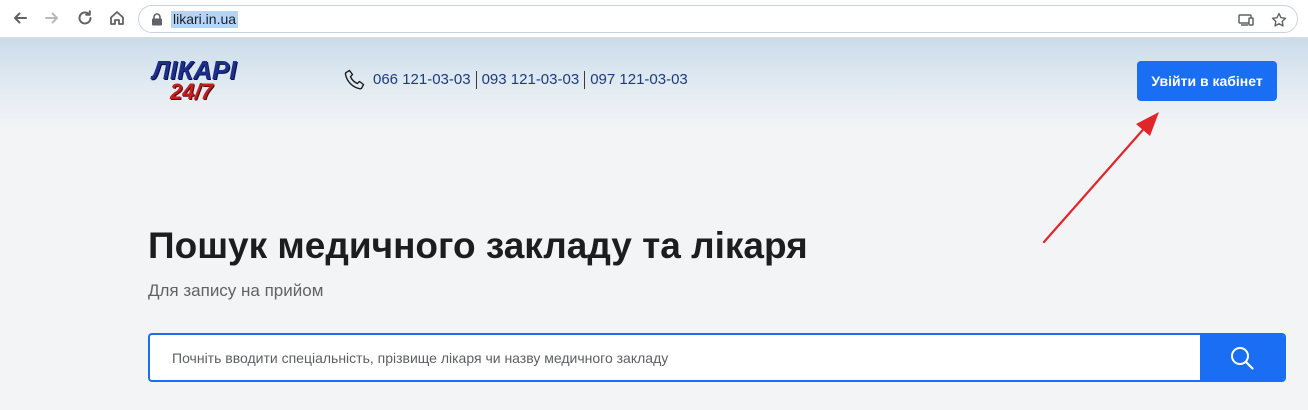 Image resolution: width=1308 pixels, height=410 pixels. Describe the element at coordinates (157, 19) in the screenshot. I see `lock-icon` at that location.